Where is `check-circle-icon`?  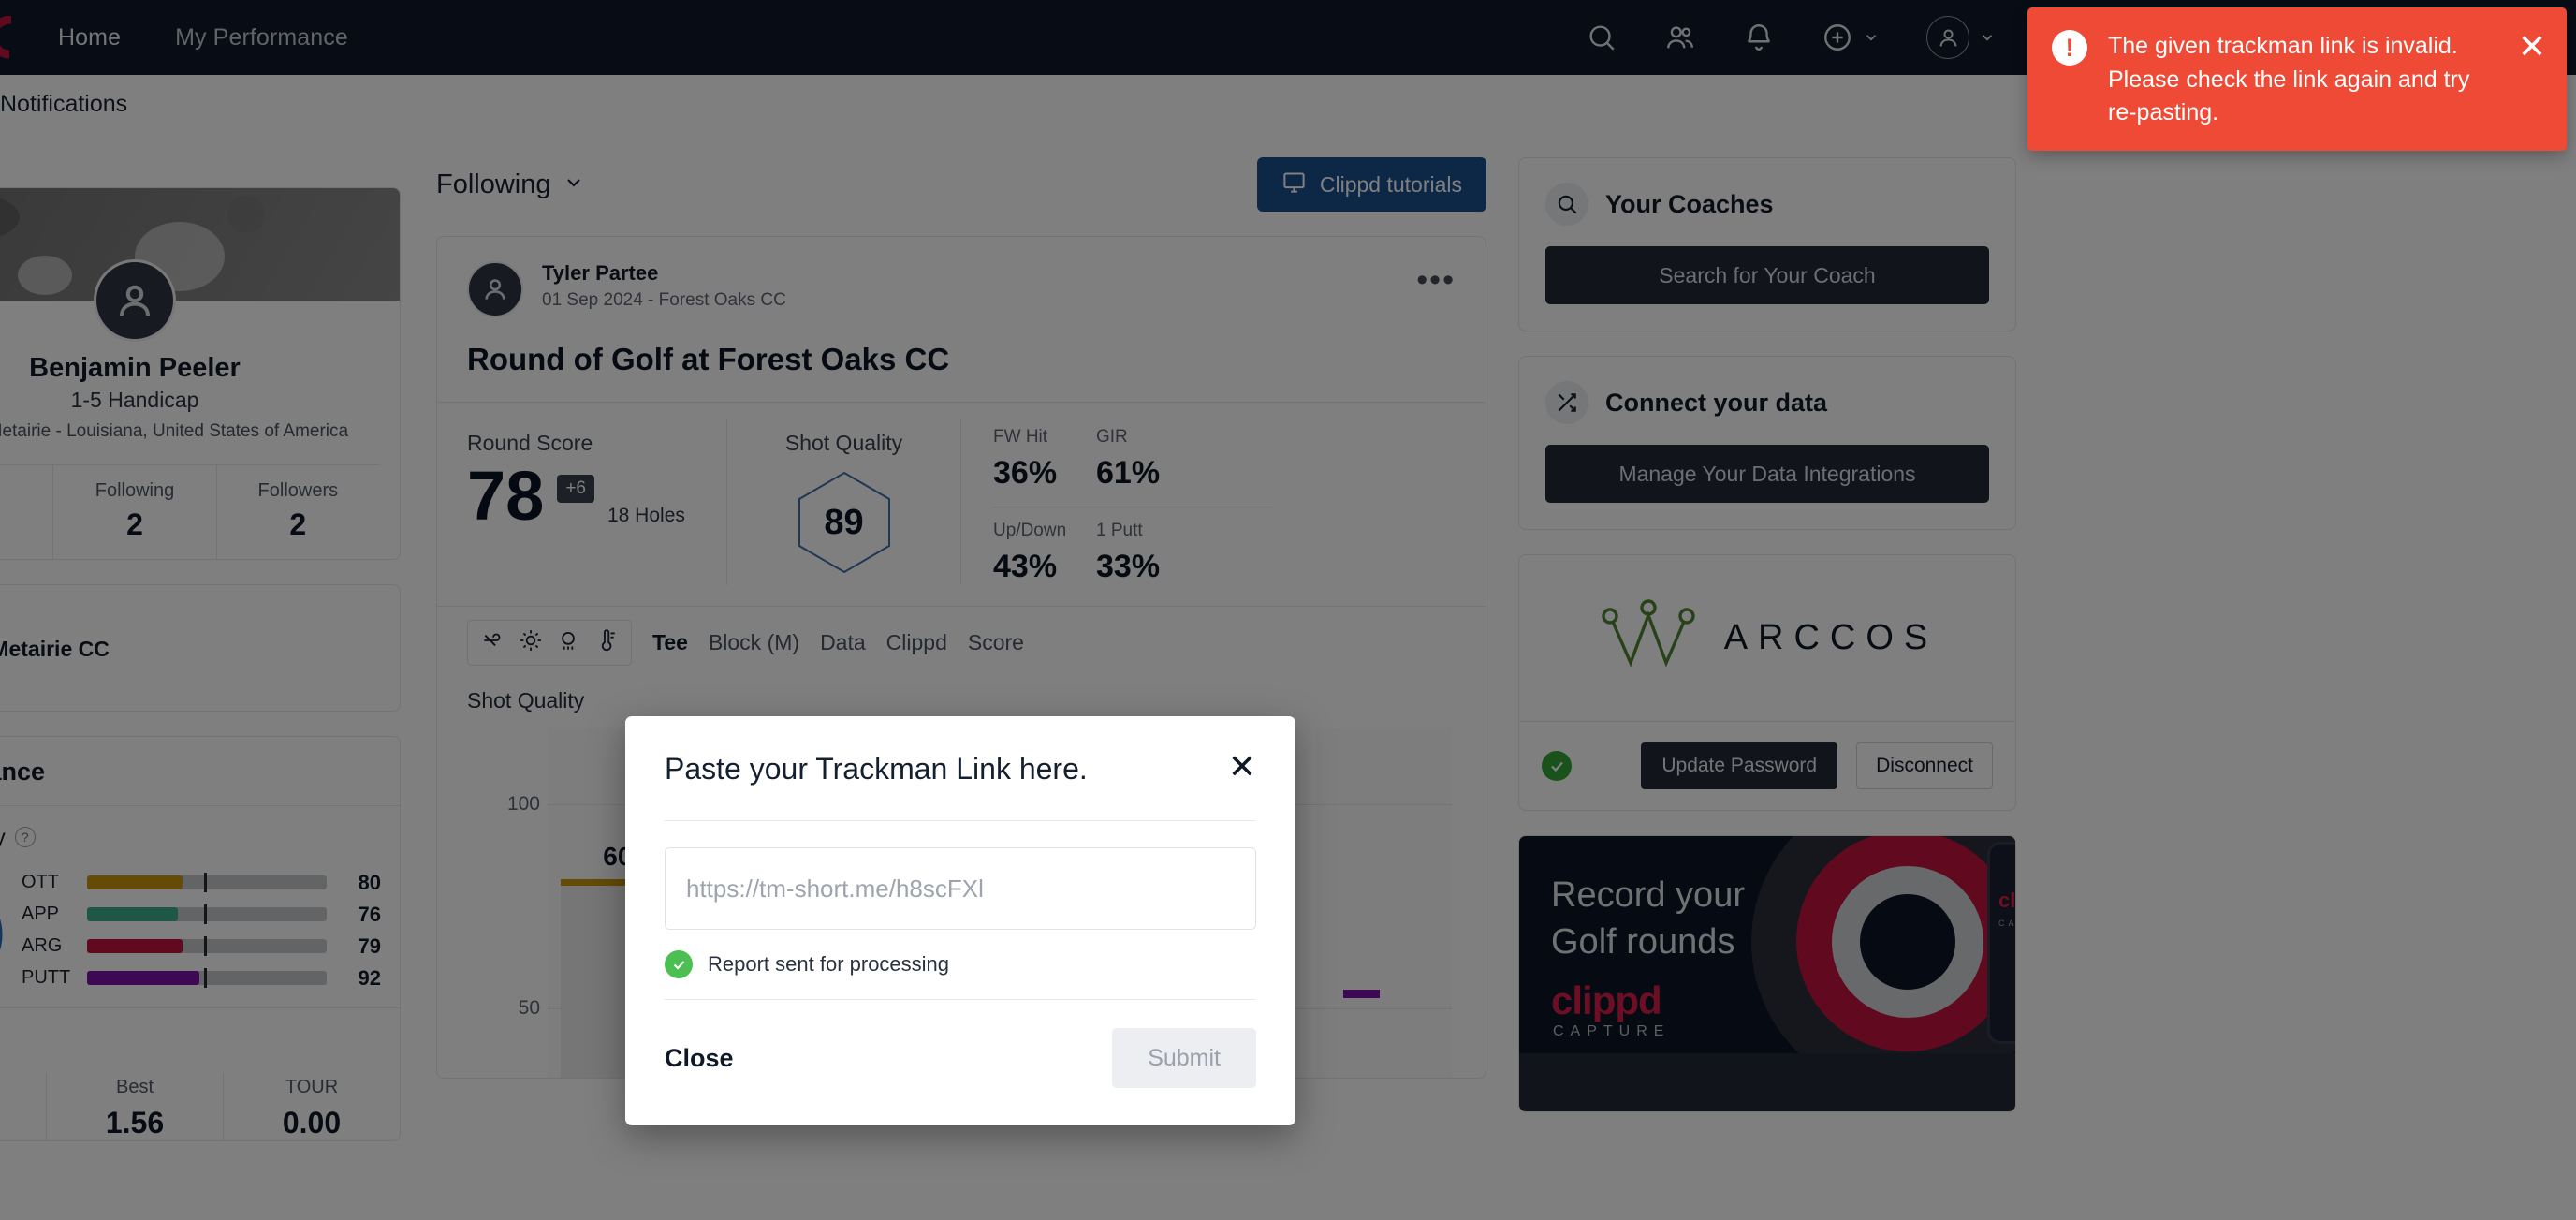 check-circle-icon is located at coordinates (679, 964).